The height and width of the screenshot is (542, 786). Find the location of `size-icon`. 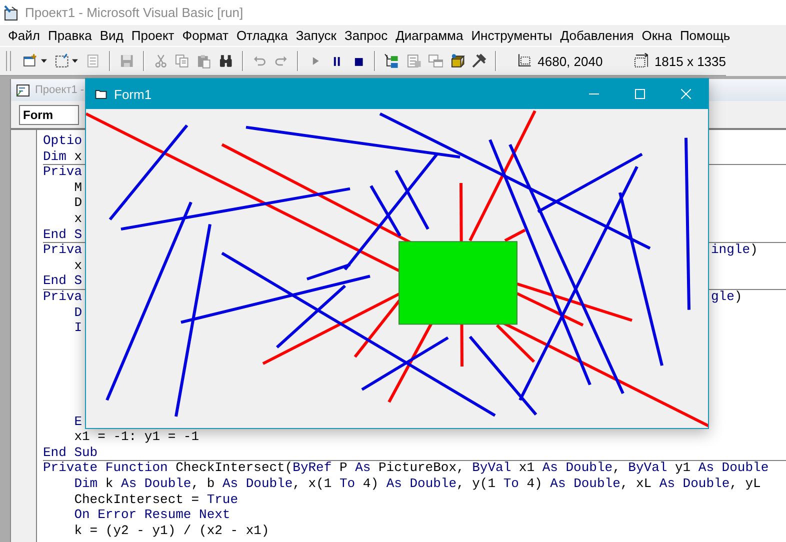

size-icon is located at coordinates (640, 61).